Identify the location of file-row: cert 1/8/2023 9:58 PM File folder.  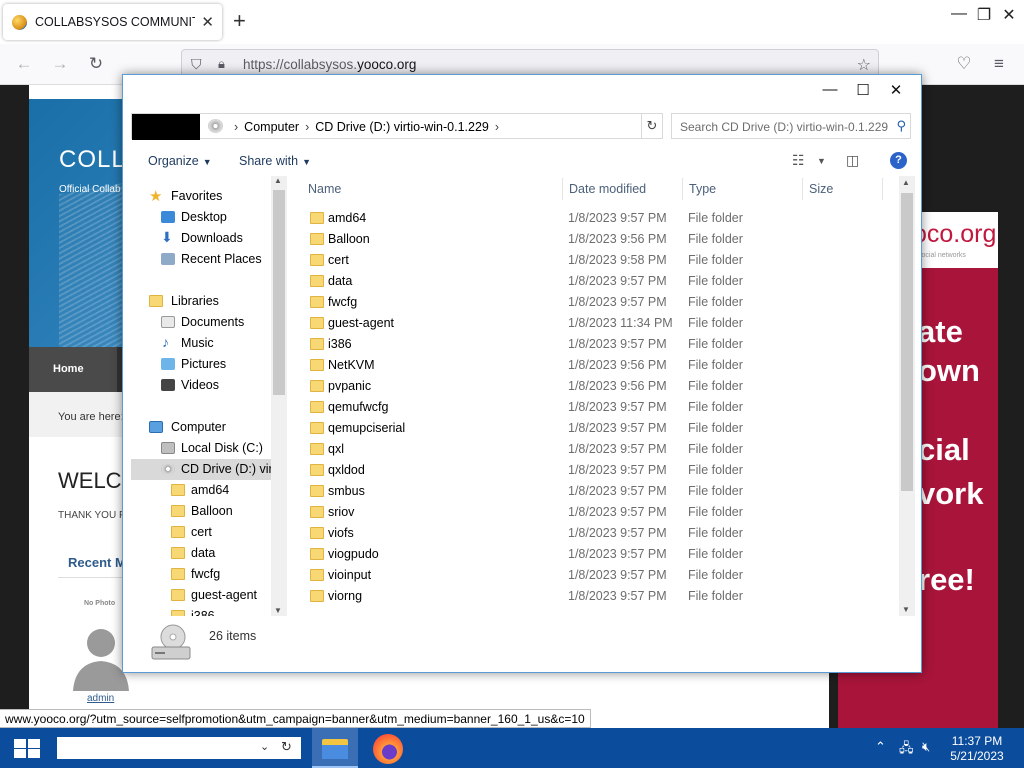
(597, 260).